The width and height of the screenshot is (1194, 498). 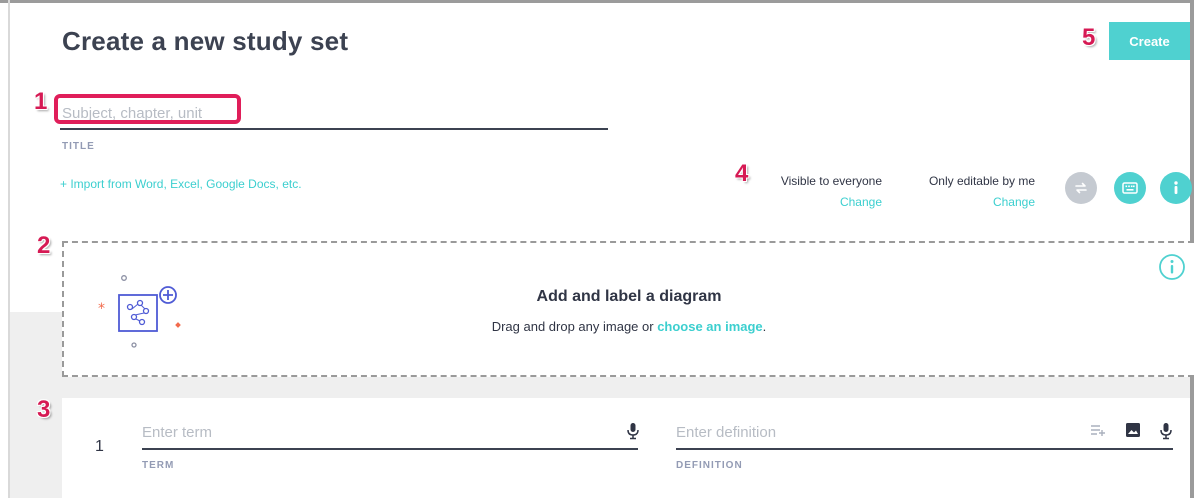 What do you see at coordinates (44, 409) in the screenshot?
I see `callout-3: 3` at bounding box center [44, 409].